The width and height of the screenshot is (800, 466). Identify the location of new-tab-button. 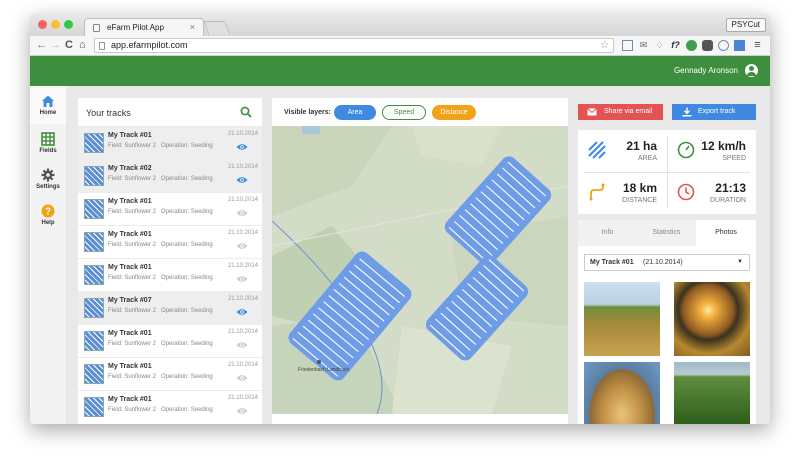
(217, 28).